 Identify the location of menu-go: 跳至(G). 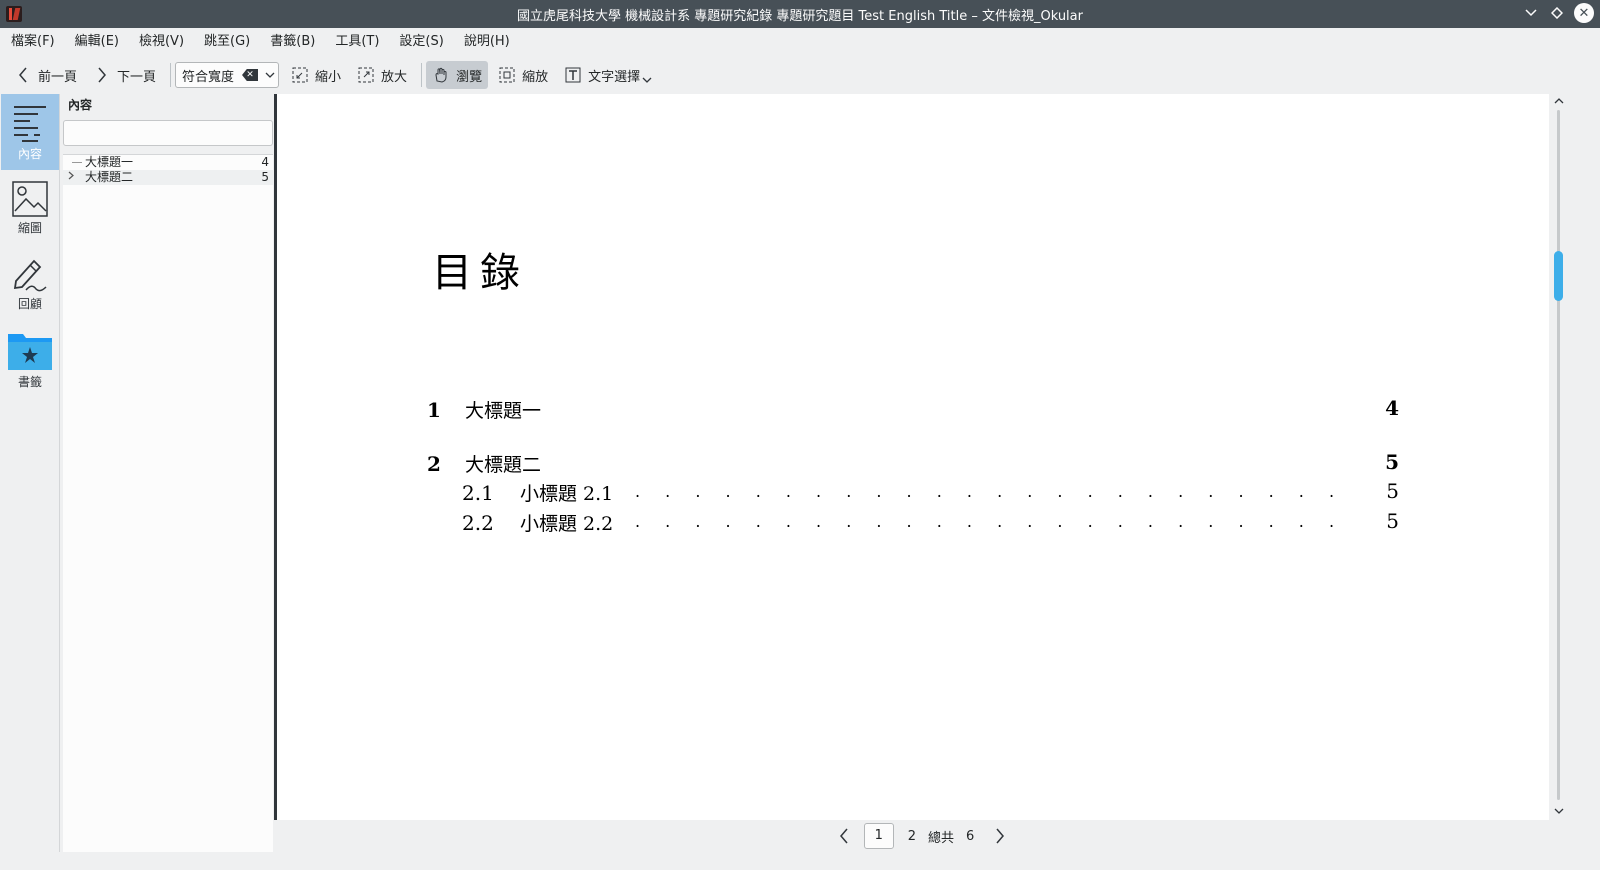
(227, 42).